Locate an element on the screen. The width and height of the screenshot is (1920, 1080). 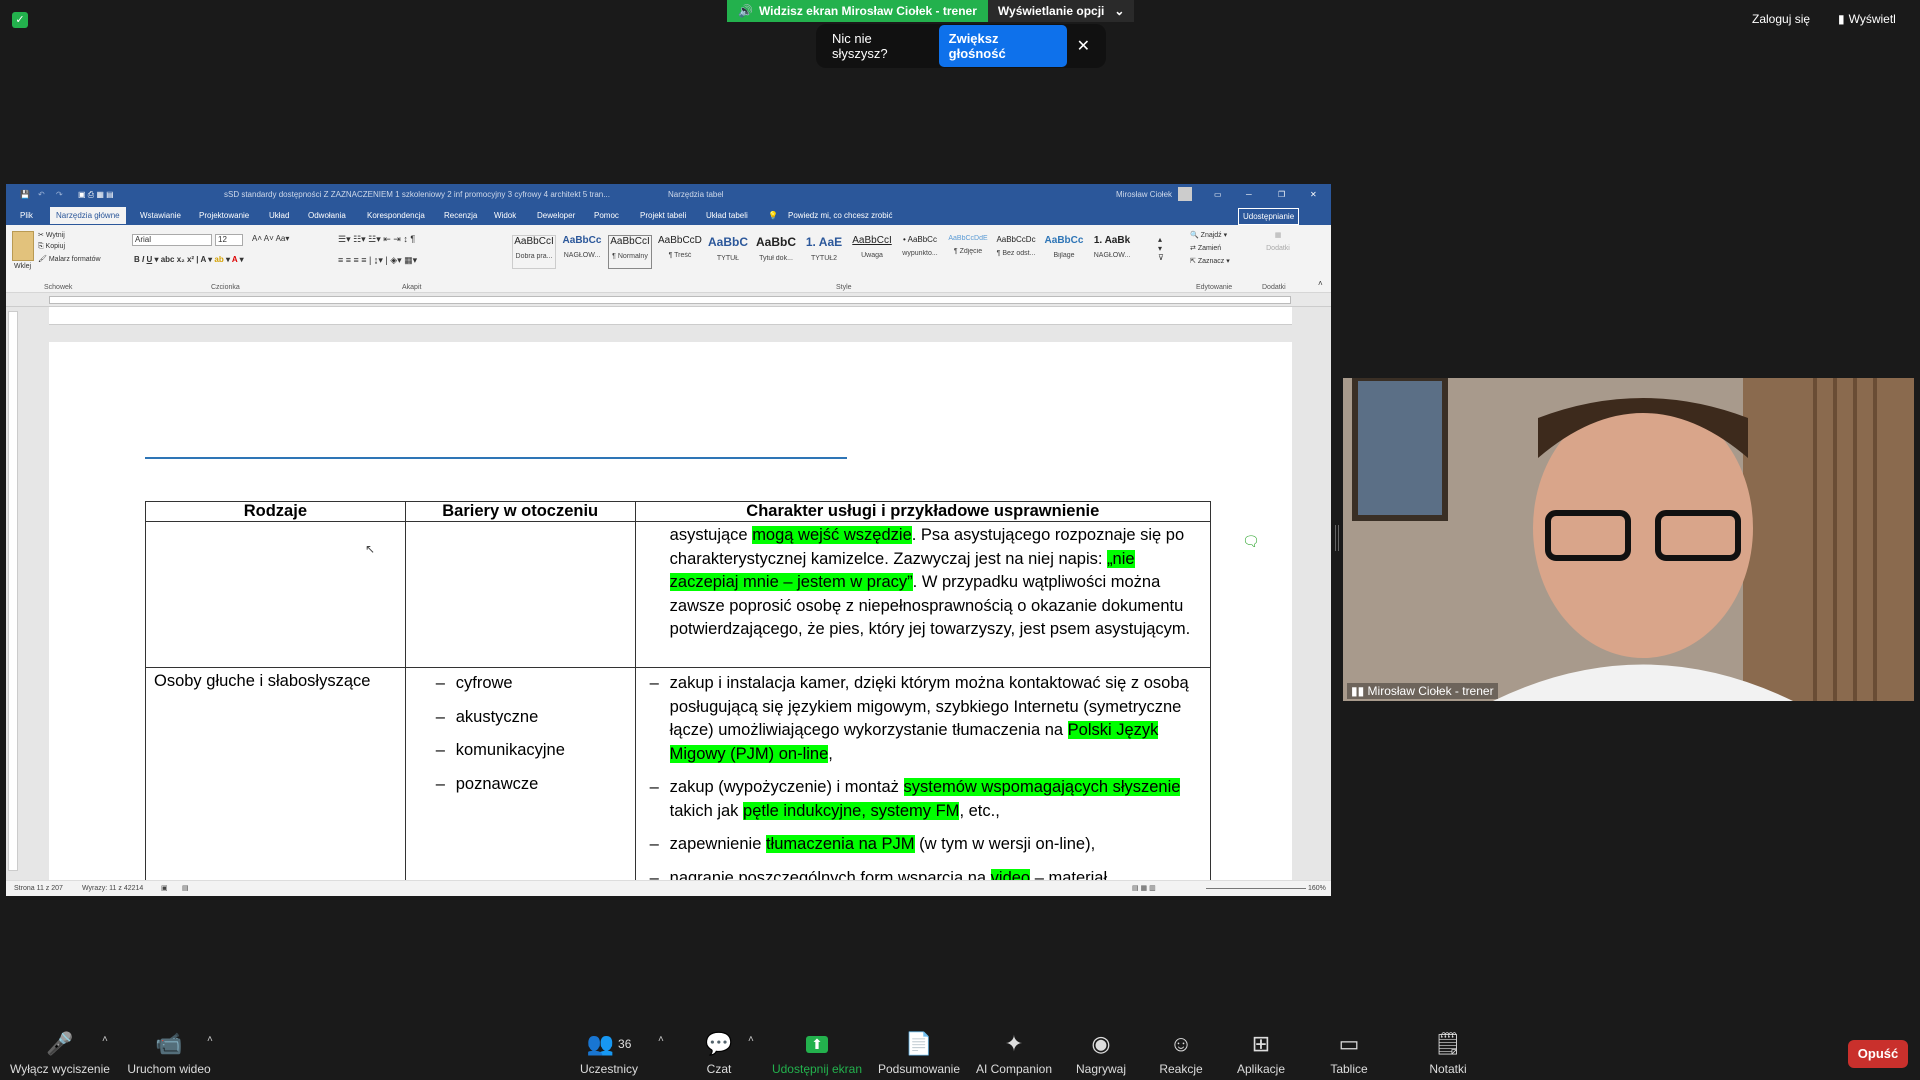
style-item: 1. AaE TYTUŁ2 is located at coordinates (824, 252).